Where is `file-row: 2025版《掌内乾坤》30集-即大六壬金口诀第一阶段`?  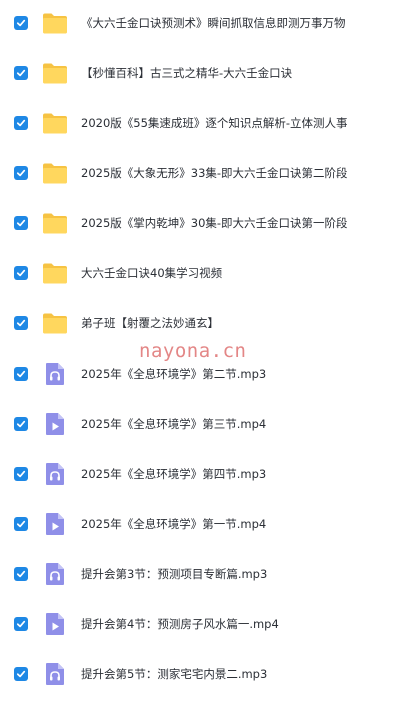 file-row: 2025版《掌内乾坤》30集-即大六壬金口诀第一阶段 is located at coordinates (204, 223).